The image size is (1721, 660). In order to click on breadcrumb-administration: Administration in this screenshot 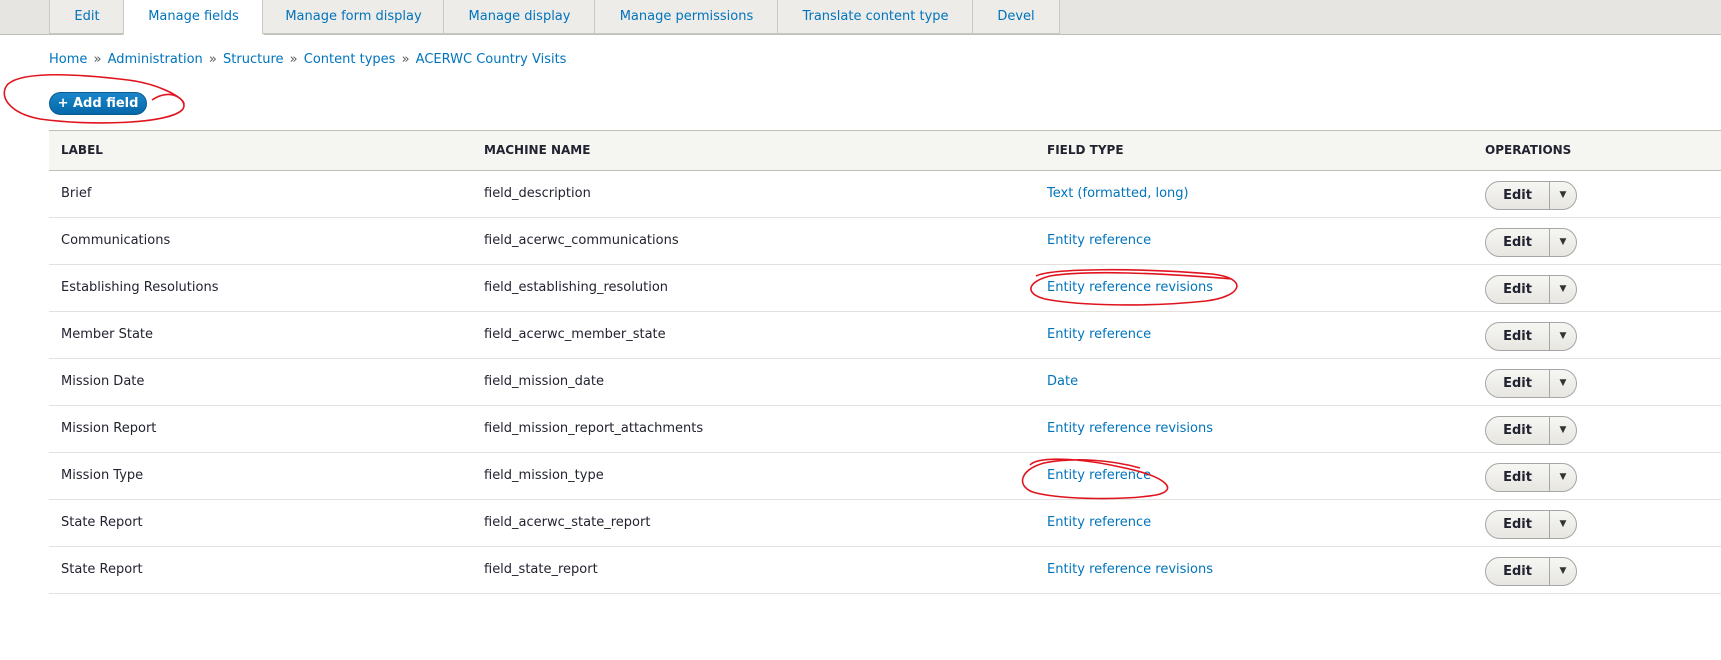, I will do `click(155, 59)`.